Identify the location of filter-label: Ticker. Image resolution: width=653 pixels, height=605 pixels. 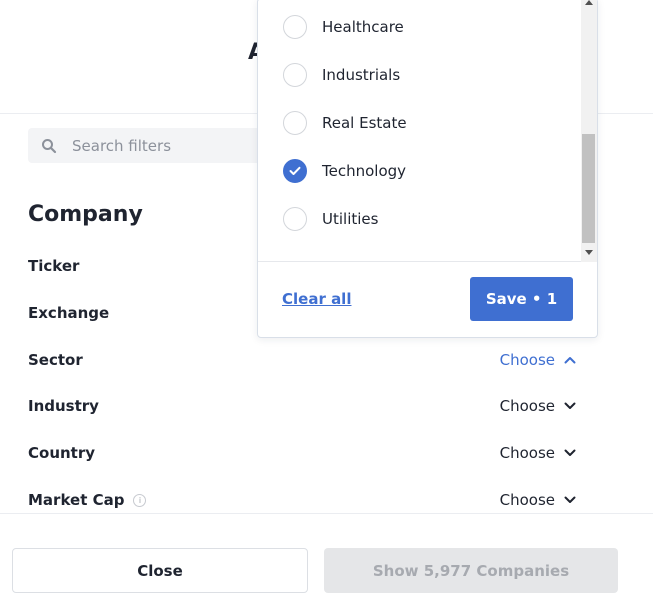
(54, 266).